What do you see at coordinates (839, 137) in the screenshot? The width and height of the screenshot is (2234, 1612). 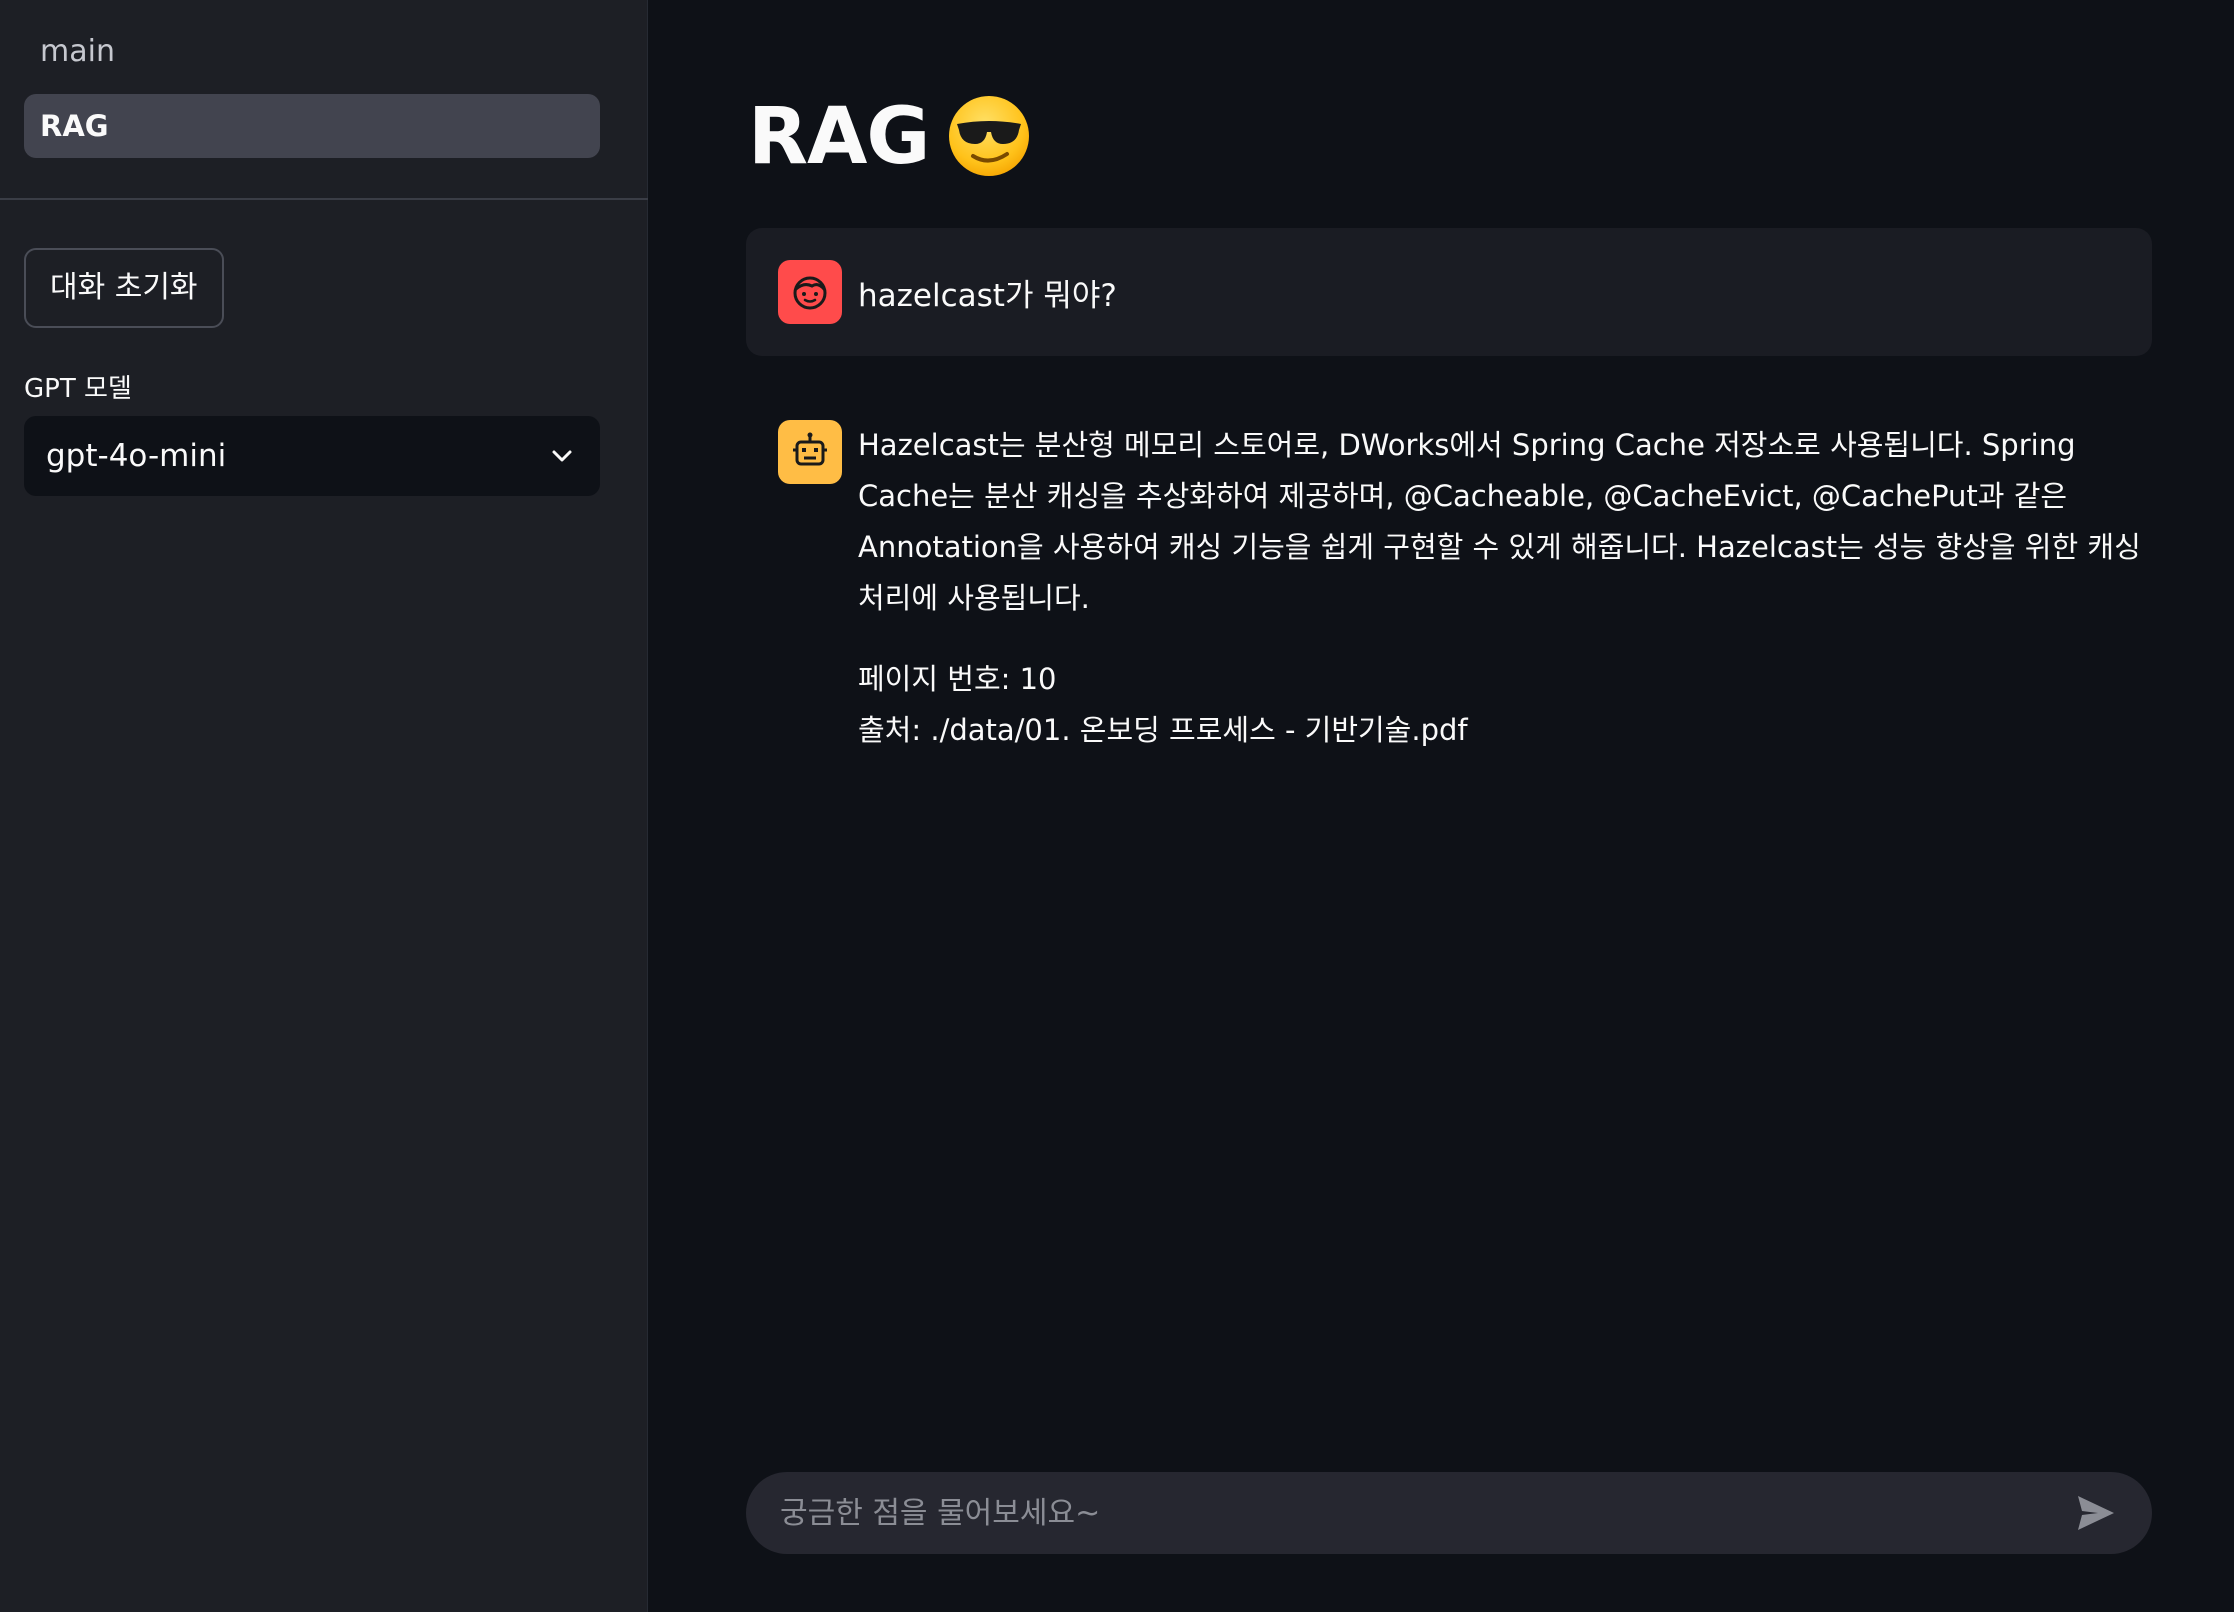 I see `page-title-text: RAG` at bounding box center [839, 137].